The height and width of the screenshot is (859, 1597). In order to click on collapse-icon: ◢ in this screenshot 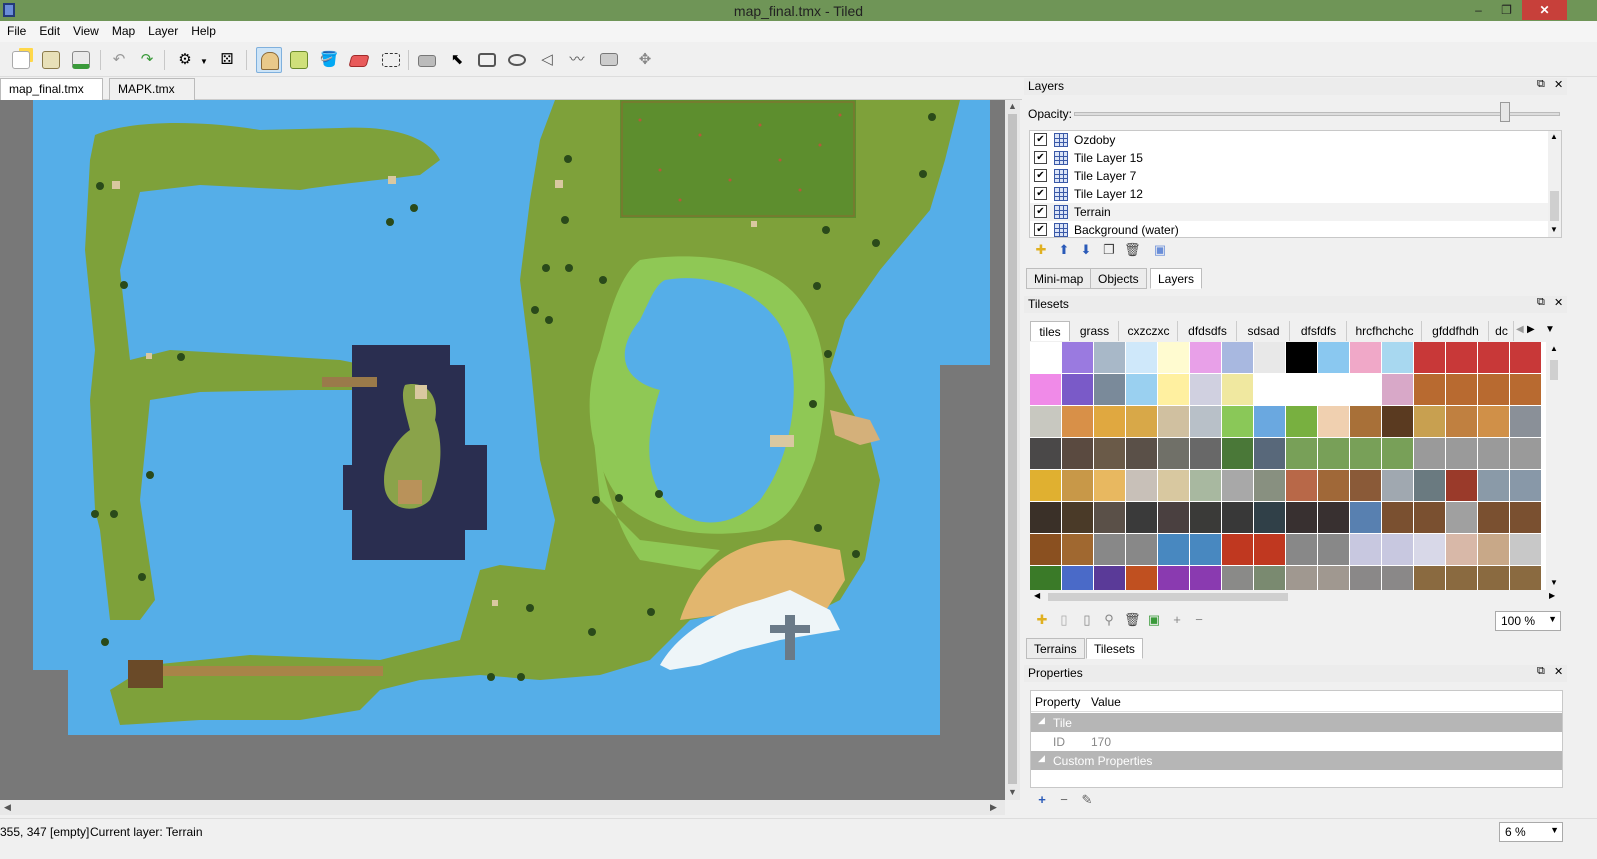, I will do `click(1041, 758)`.